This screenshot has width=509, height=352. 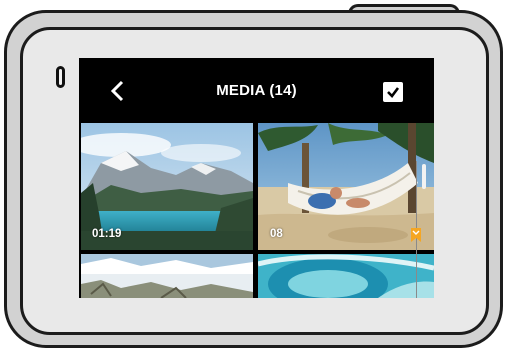 I want to click on photo-count-label: 08, so click(x=276, y=234).